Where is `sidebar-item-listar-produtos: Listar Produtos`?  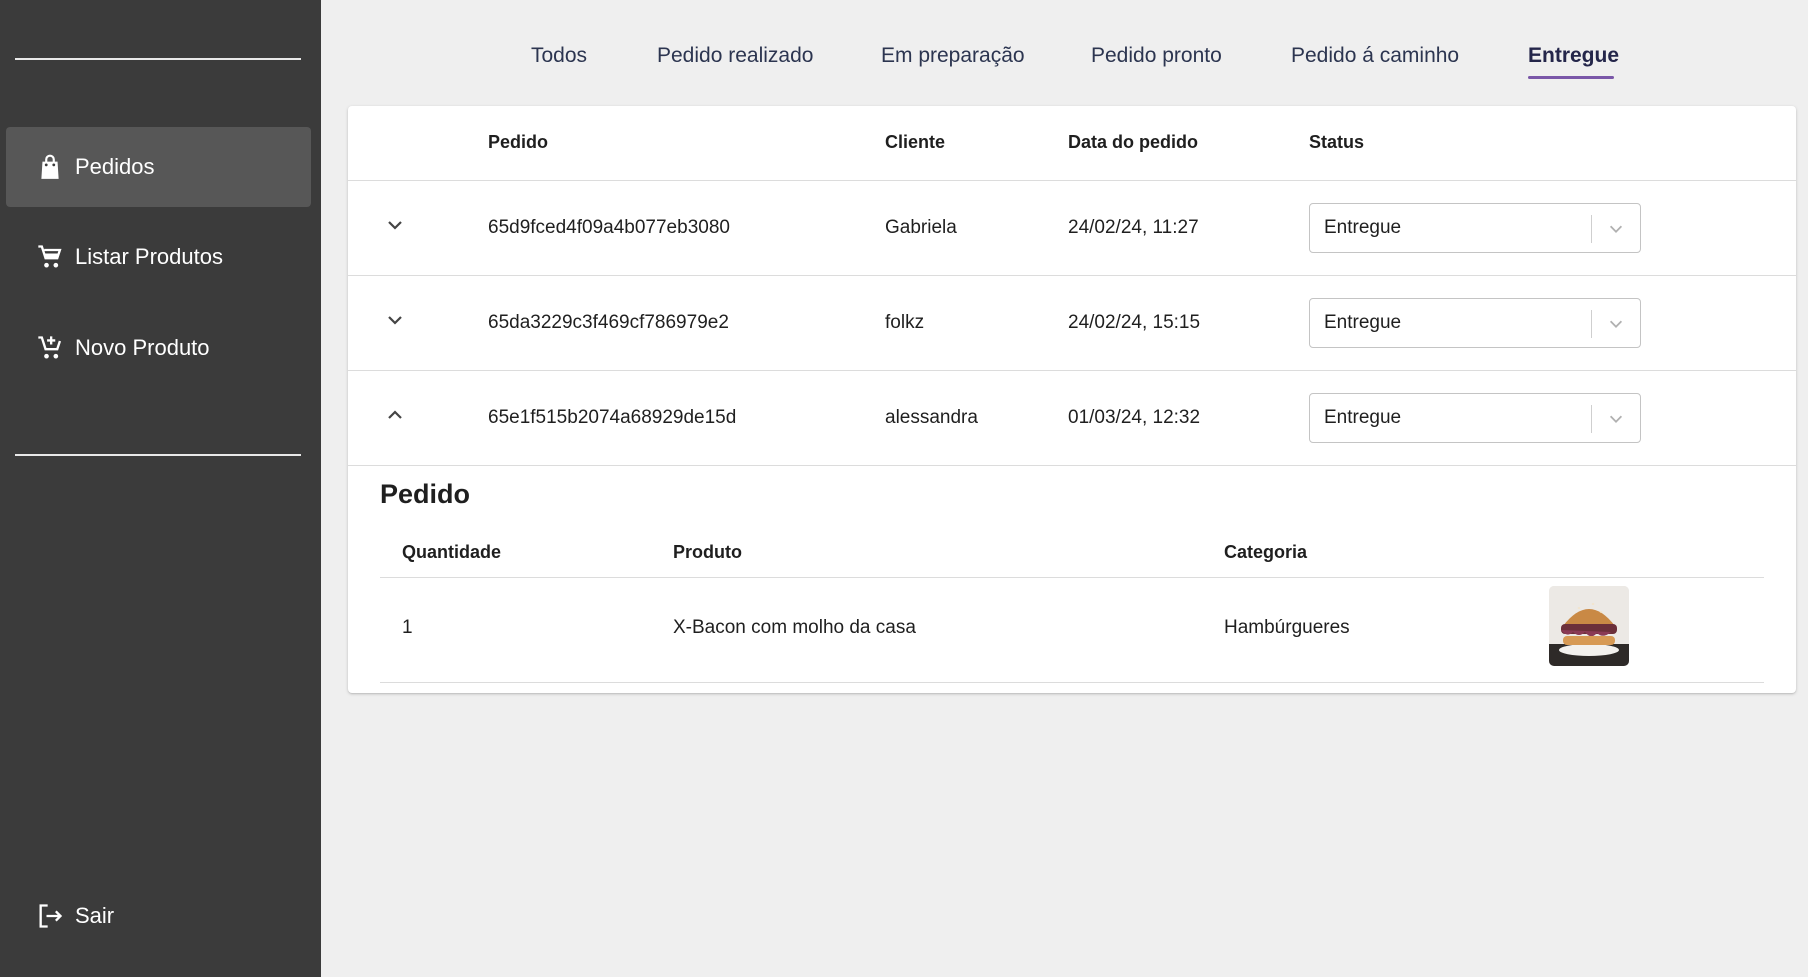 sidebar-item-listar-produtos: Listar Produtos is located at coordinates (158, 257).